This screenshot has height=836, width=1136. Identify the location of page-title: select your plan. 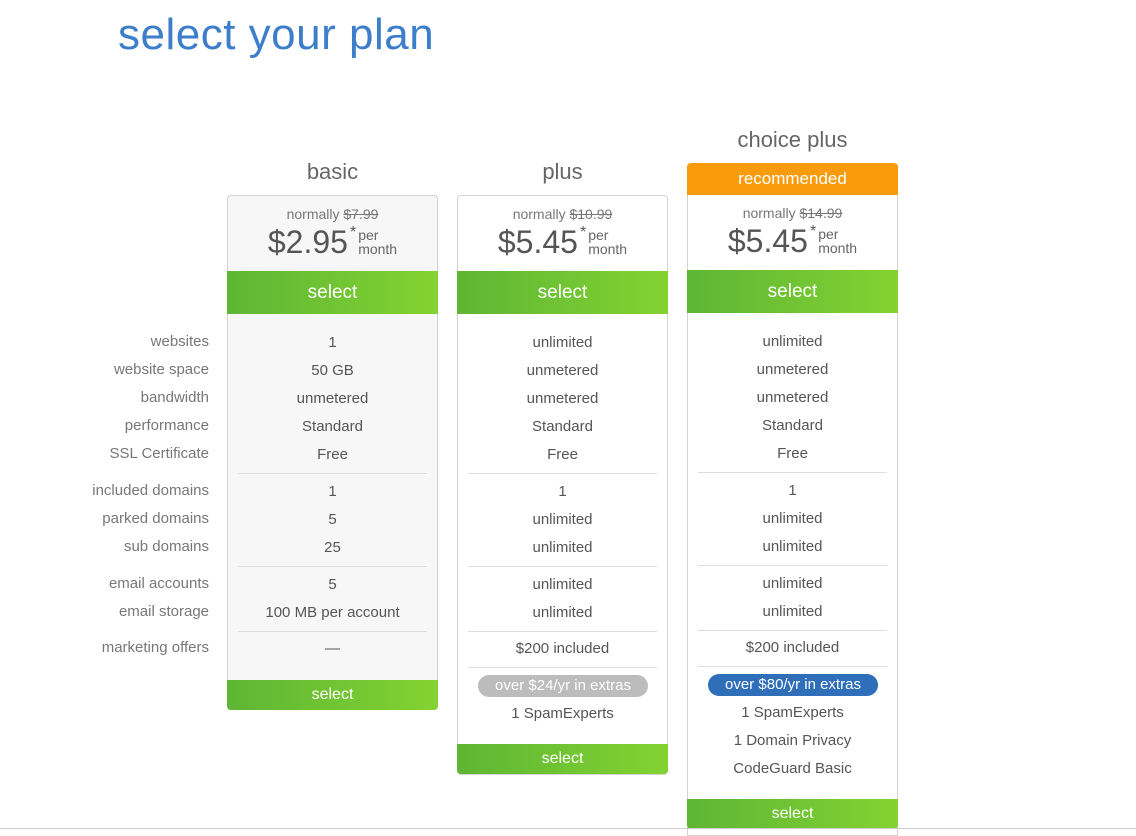
(276, 34).